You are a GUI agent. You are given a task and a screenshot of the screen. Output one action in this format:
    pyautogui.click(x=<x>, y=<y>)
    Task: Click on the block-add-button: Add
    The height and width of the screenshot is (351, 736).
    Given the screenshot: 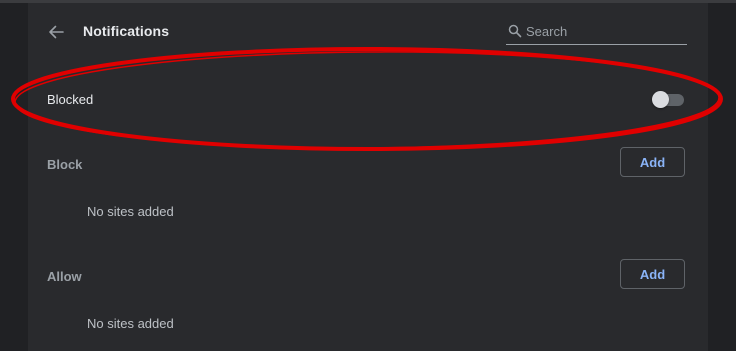 What is the action you would take?
    pyautogui.click(x=652, y=162)
    